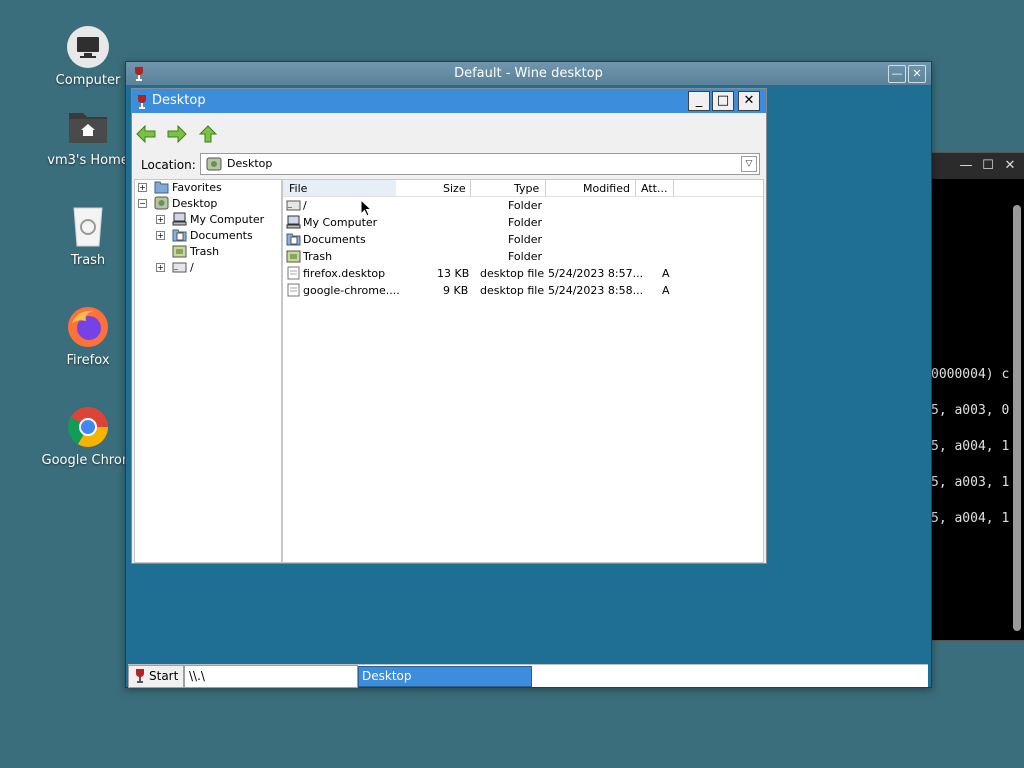  I want to click on tree-item-label: Favorites, so click(197, 187).